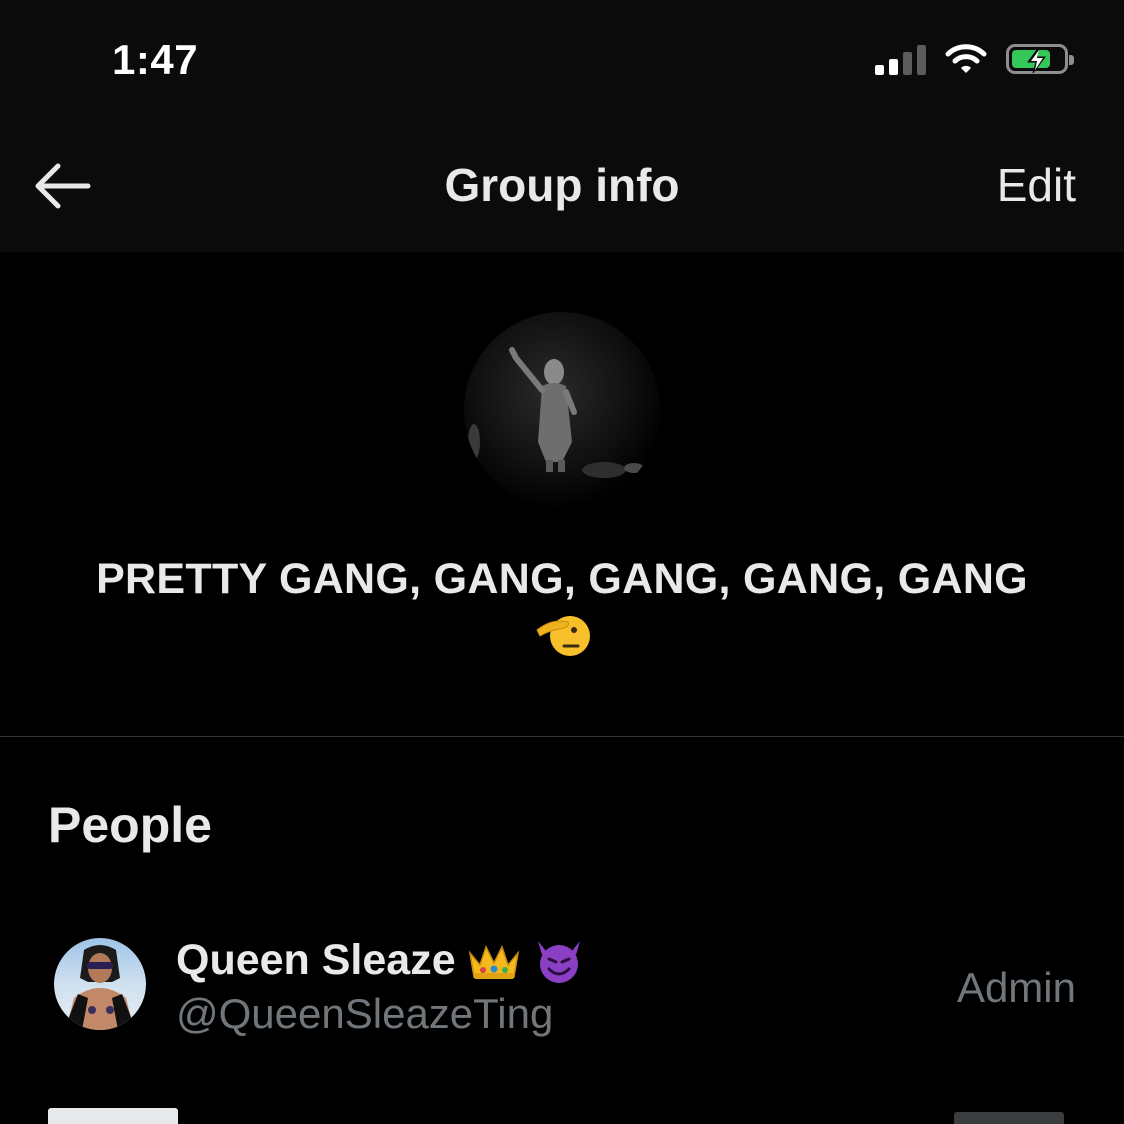 The height and width of the screenshot is (1124, 1124). I want to click on status-bar: 1:47, so click(562, 60).